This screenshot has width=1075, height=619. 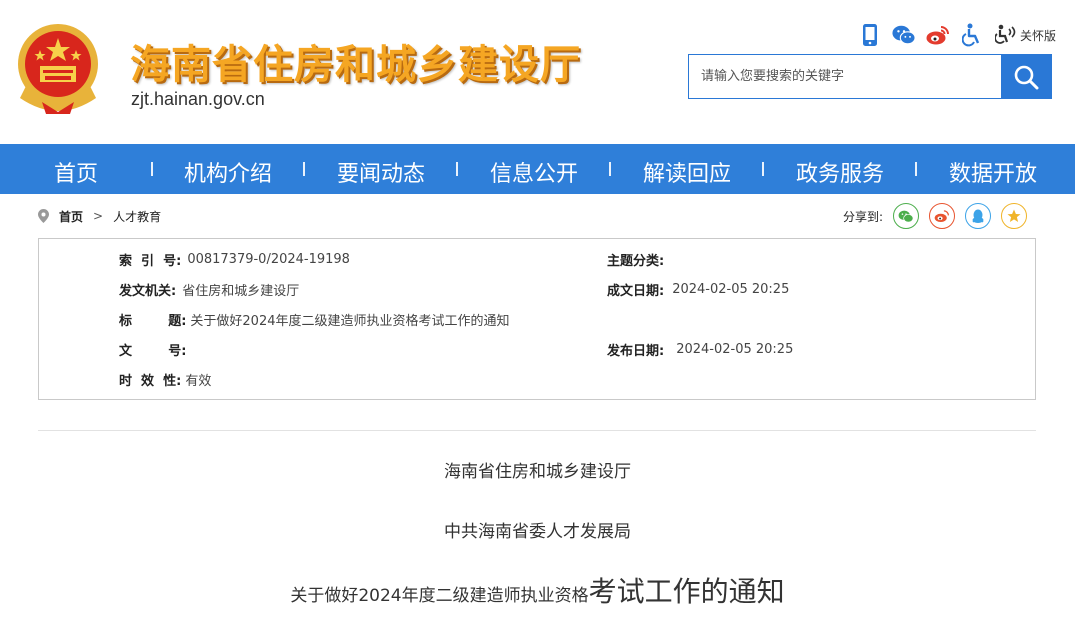 I want to click on meta-doc-no: 文 号:, so click(x=152, y=349).